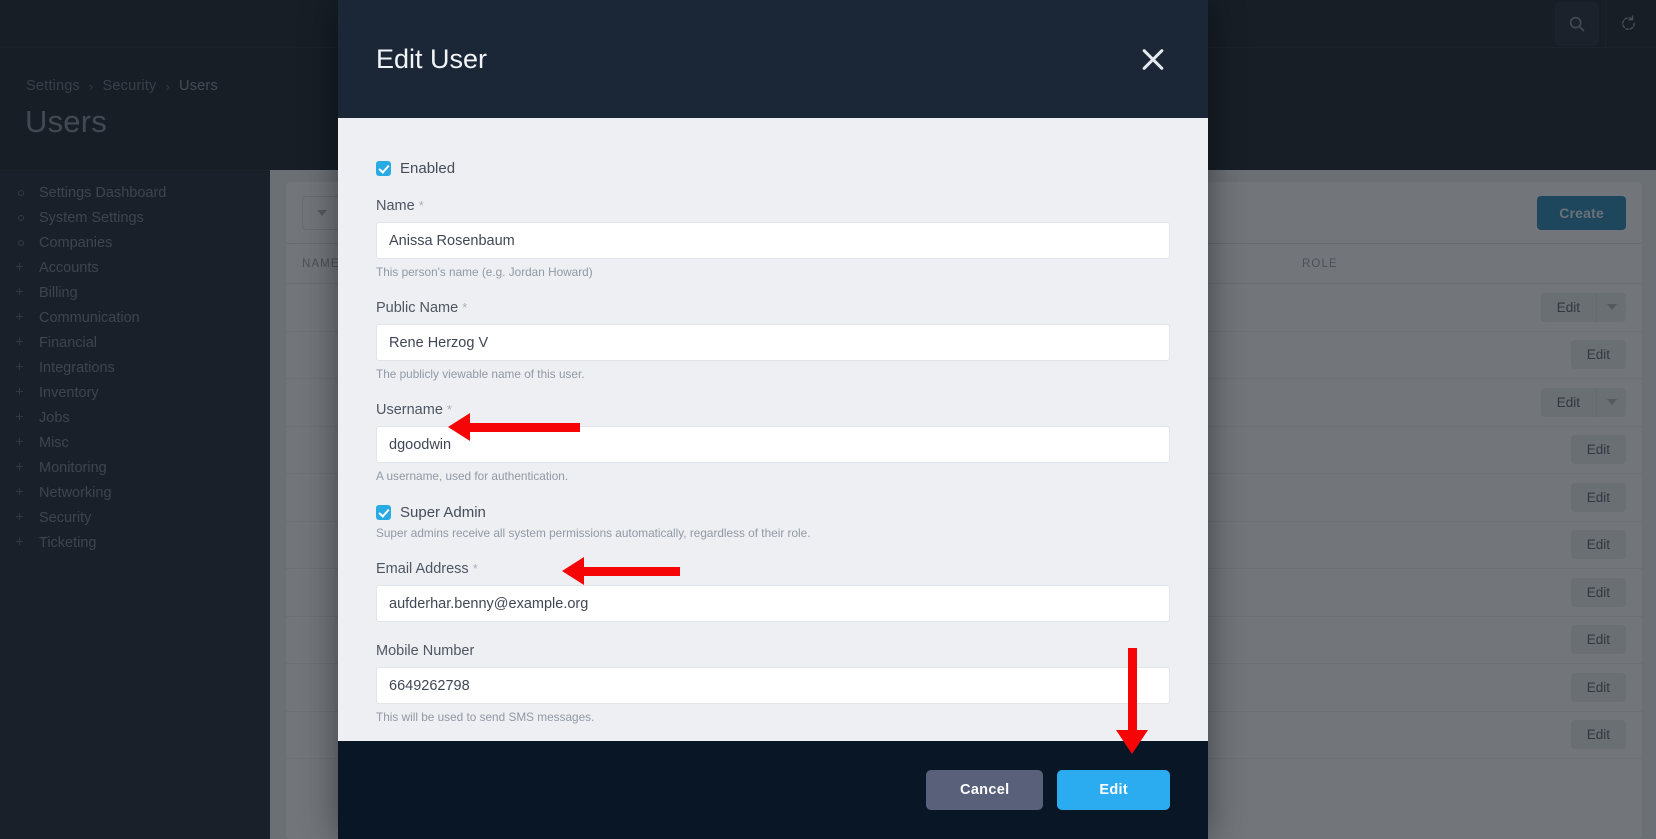  Describe the element at coordinates (1113, 790) in the screenshot. I see `submit-edit-button: Edit` at that location.